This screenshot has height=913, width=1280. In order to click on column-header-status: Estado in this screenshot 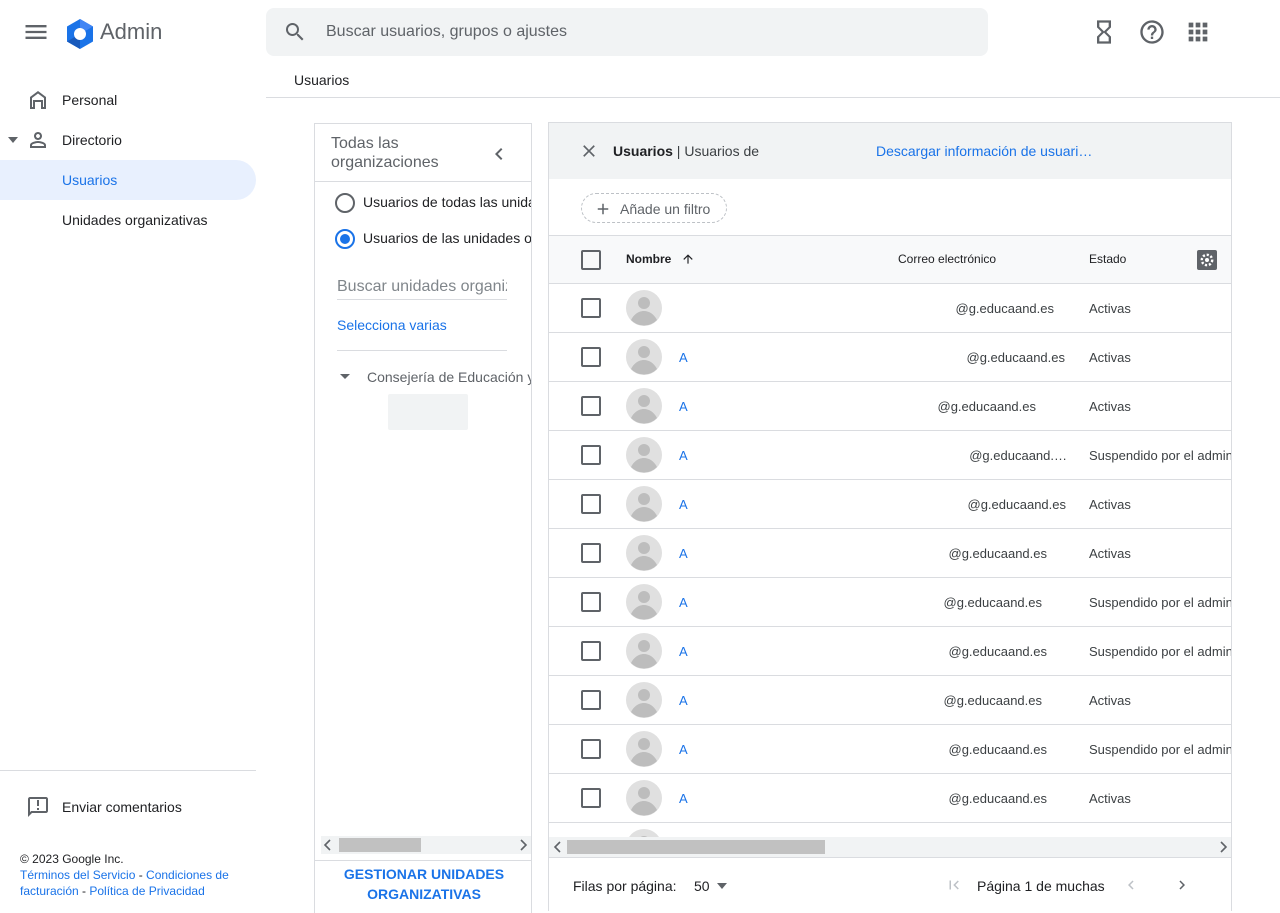, I will do `click(1107, 259)`.